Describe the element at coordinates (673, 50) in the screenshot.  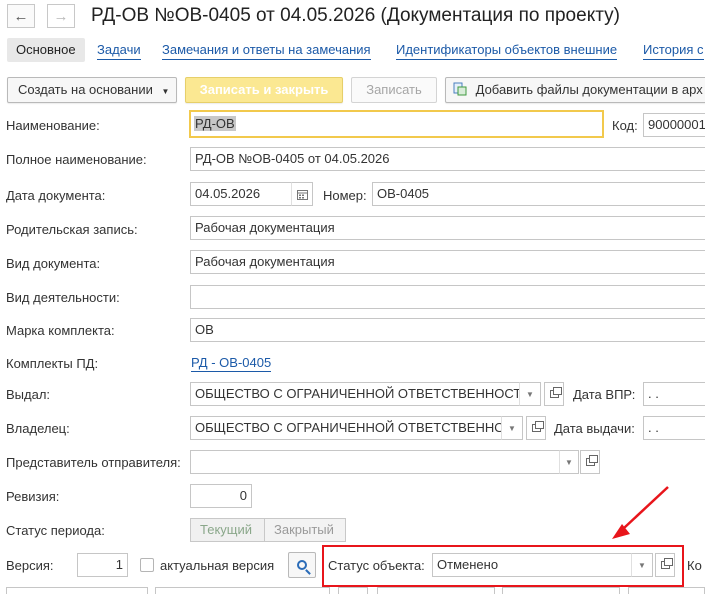
I see `tab-history: История с` at that location.